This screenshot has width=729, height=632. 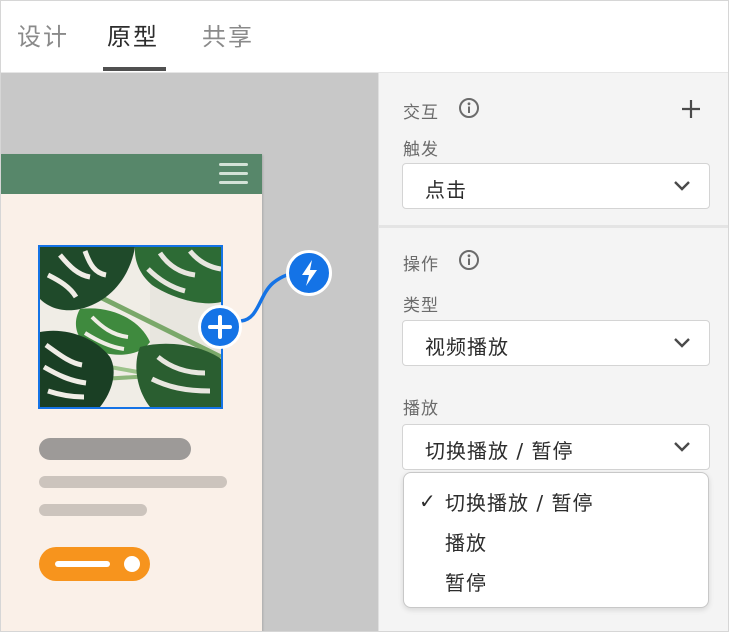 I want to click on tab-prototype: 原型, so click(x=133, y=34).